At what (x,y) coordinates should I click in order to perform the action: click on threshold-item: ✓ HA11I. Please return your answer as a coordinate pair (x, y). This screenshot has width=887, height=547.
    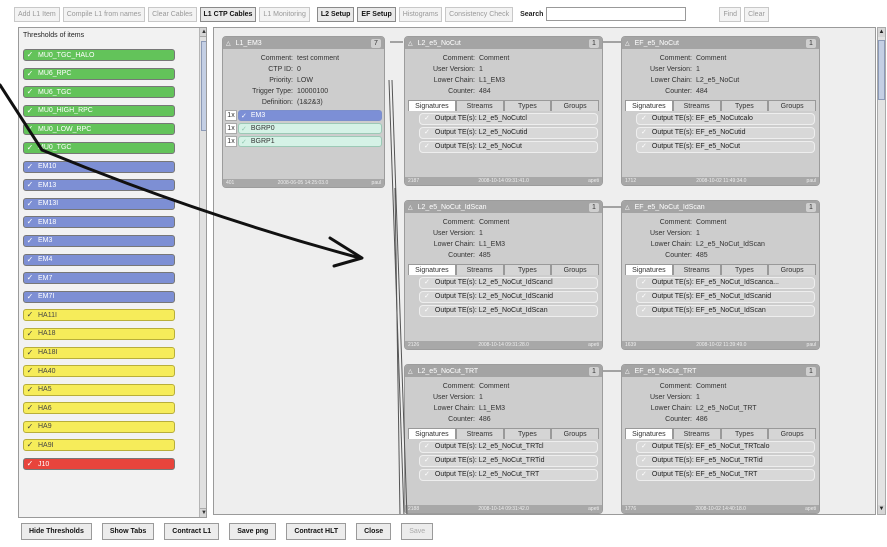
    Looking at the image, I should click on (99, 315).